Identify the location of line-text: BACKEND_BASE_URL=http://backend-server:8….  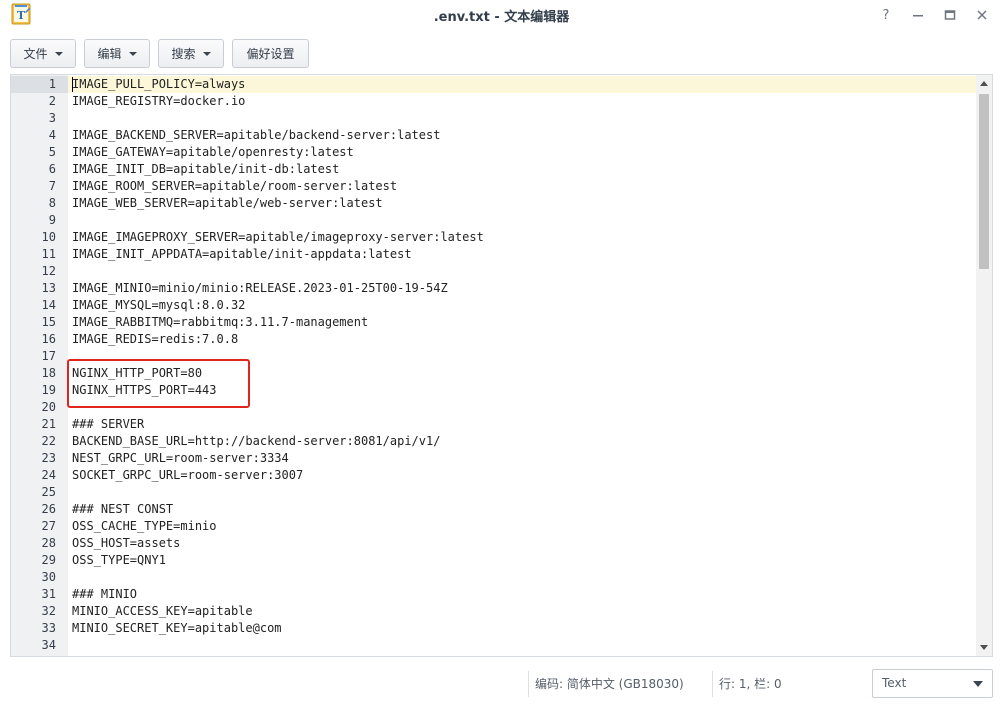
(256, 441).